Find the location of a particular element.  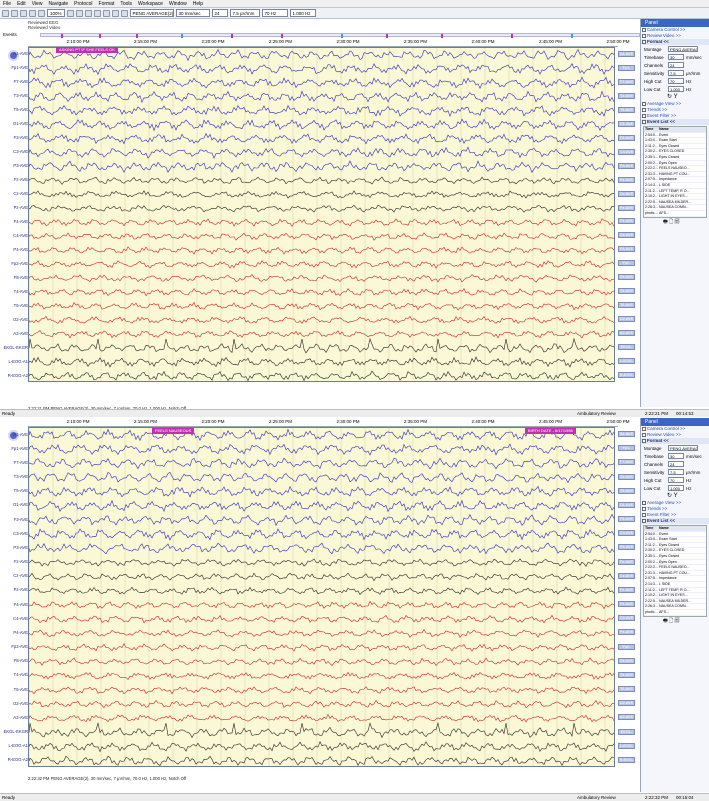

channel-settings-button: T3-AVE is located at coordinates (626, 476).